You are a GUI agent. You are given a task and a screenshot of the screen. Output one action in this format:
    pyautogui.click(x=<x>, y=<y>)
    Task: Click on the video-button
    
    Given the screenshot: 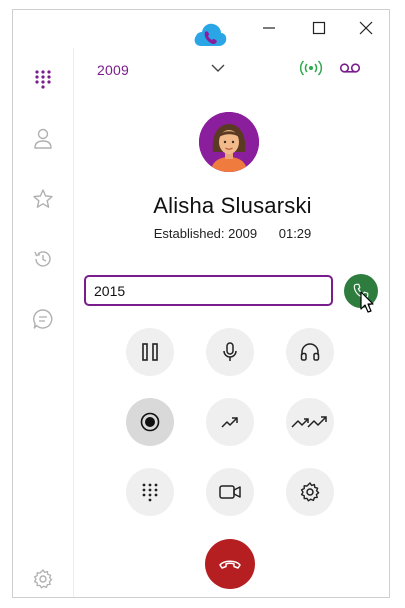 What is the action you would take?
    pyautogui.click(x=230, y=492)
    